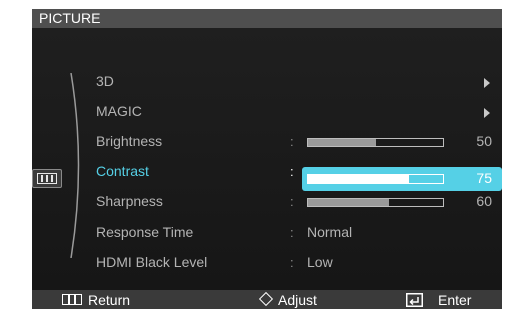 The width and height of the screenshot is (532, 309). Describe the element at coordinates (72, 299) in the screenshot. I see `return-icon` at that location.